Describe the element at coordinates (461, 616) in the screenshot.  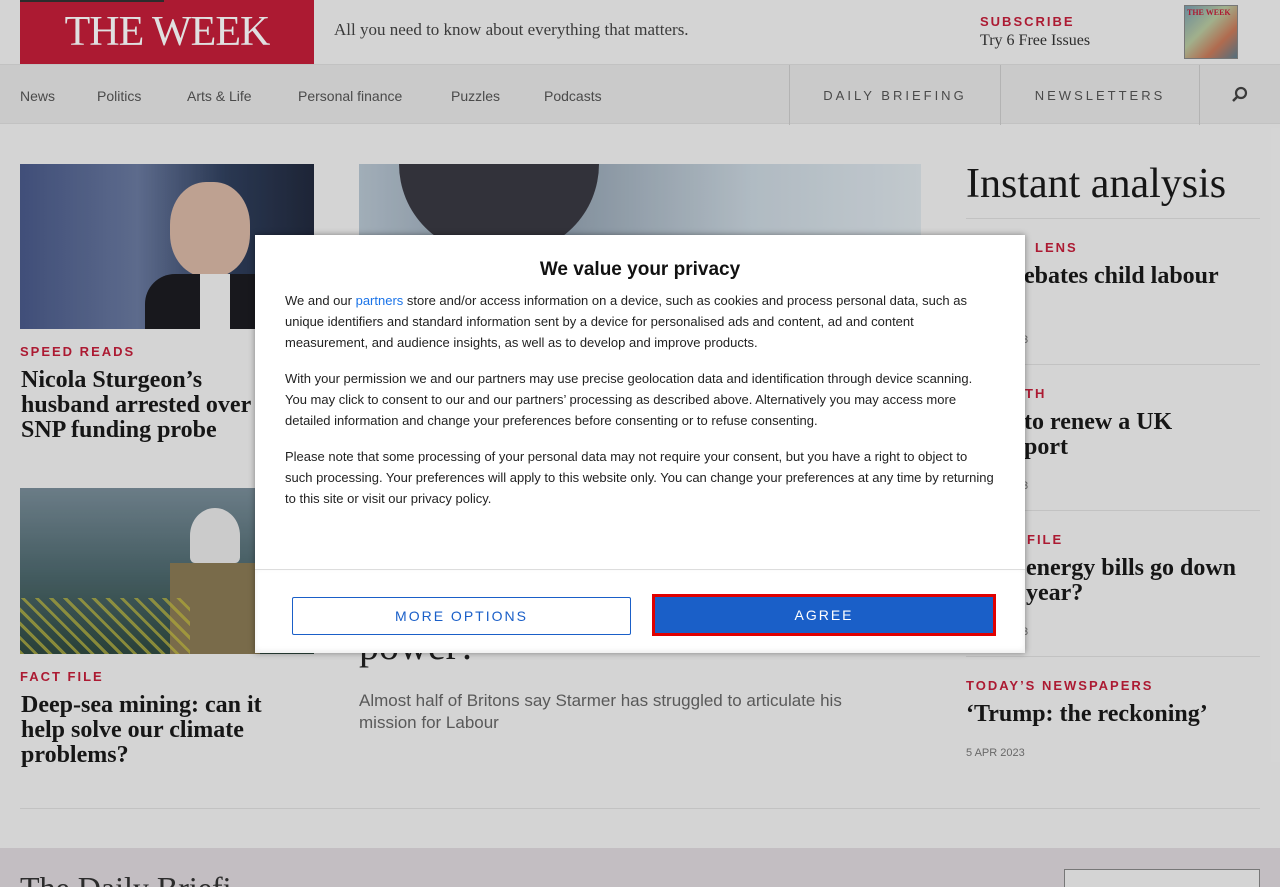
I see `more-options-button: MORE OPTIONS` at that location.